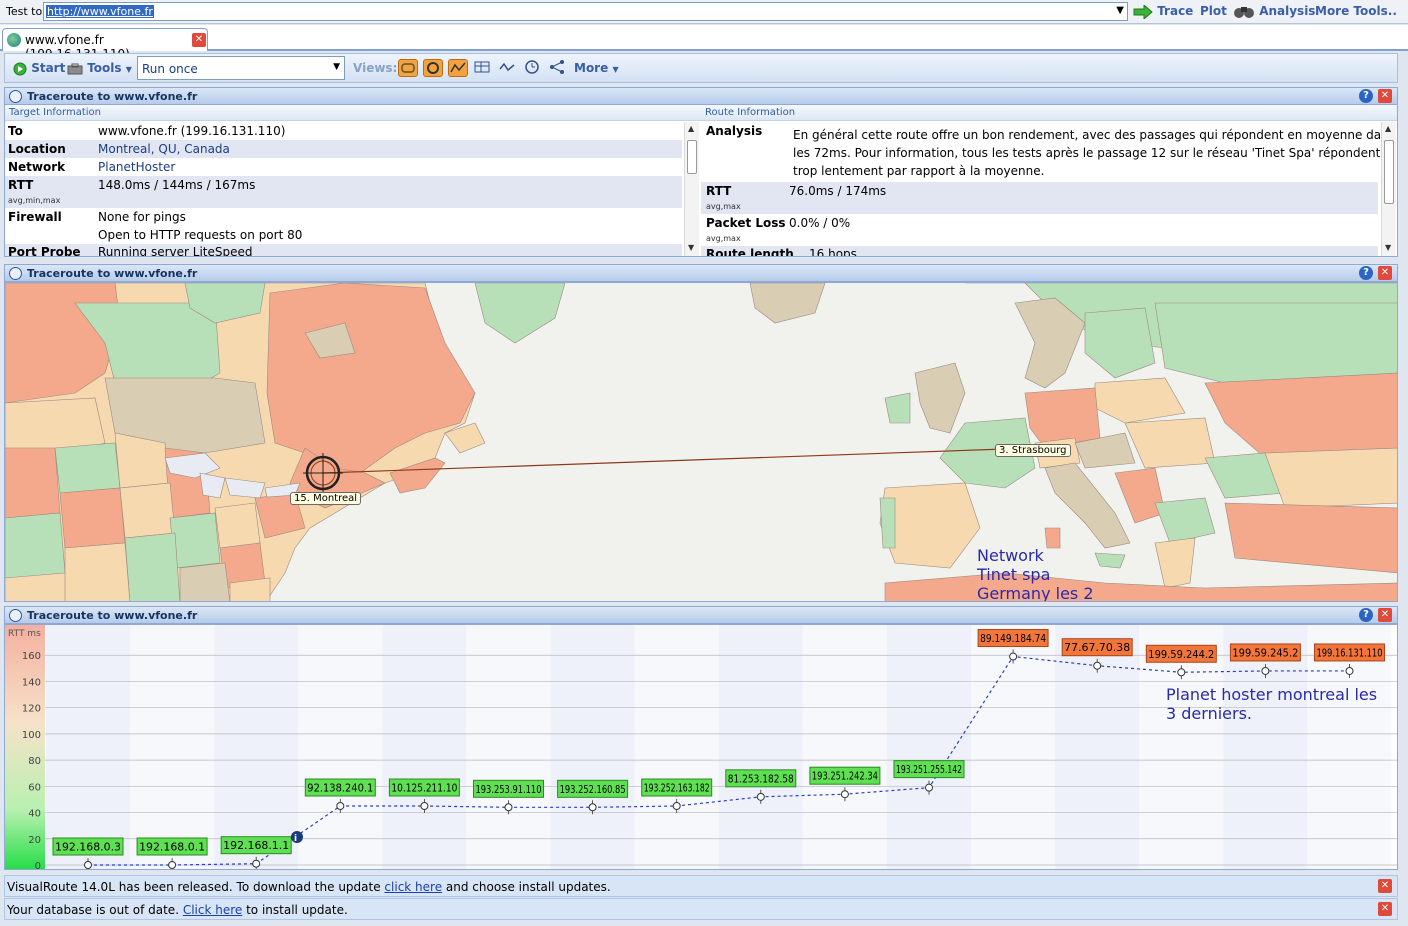 The height and width of the screenshot is (926, 1408). What do you see at coordinates (1097, 648) in the screenshot?
I see `hop-ip-label: 77.67.70.38` at bounding box center [1097, 648].